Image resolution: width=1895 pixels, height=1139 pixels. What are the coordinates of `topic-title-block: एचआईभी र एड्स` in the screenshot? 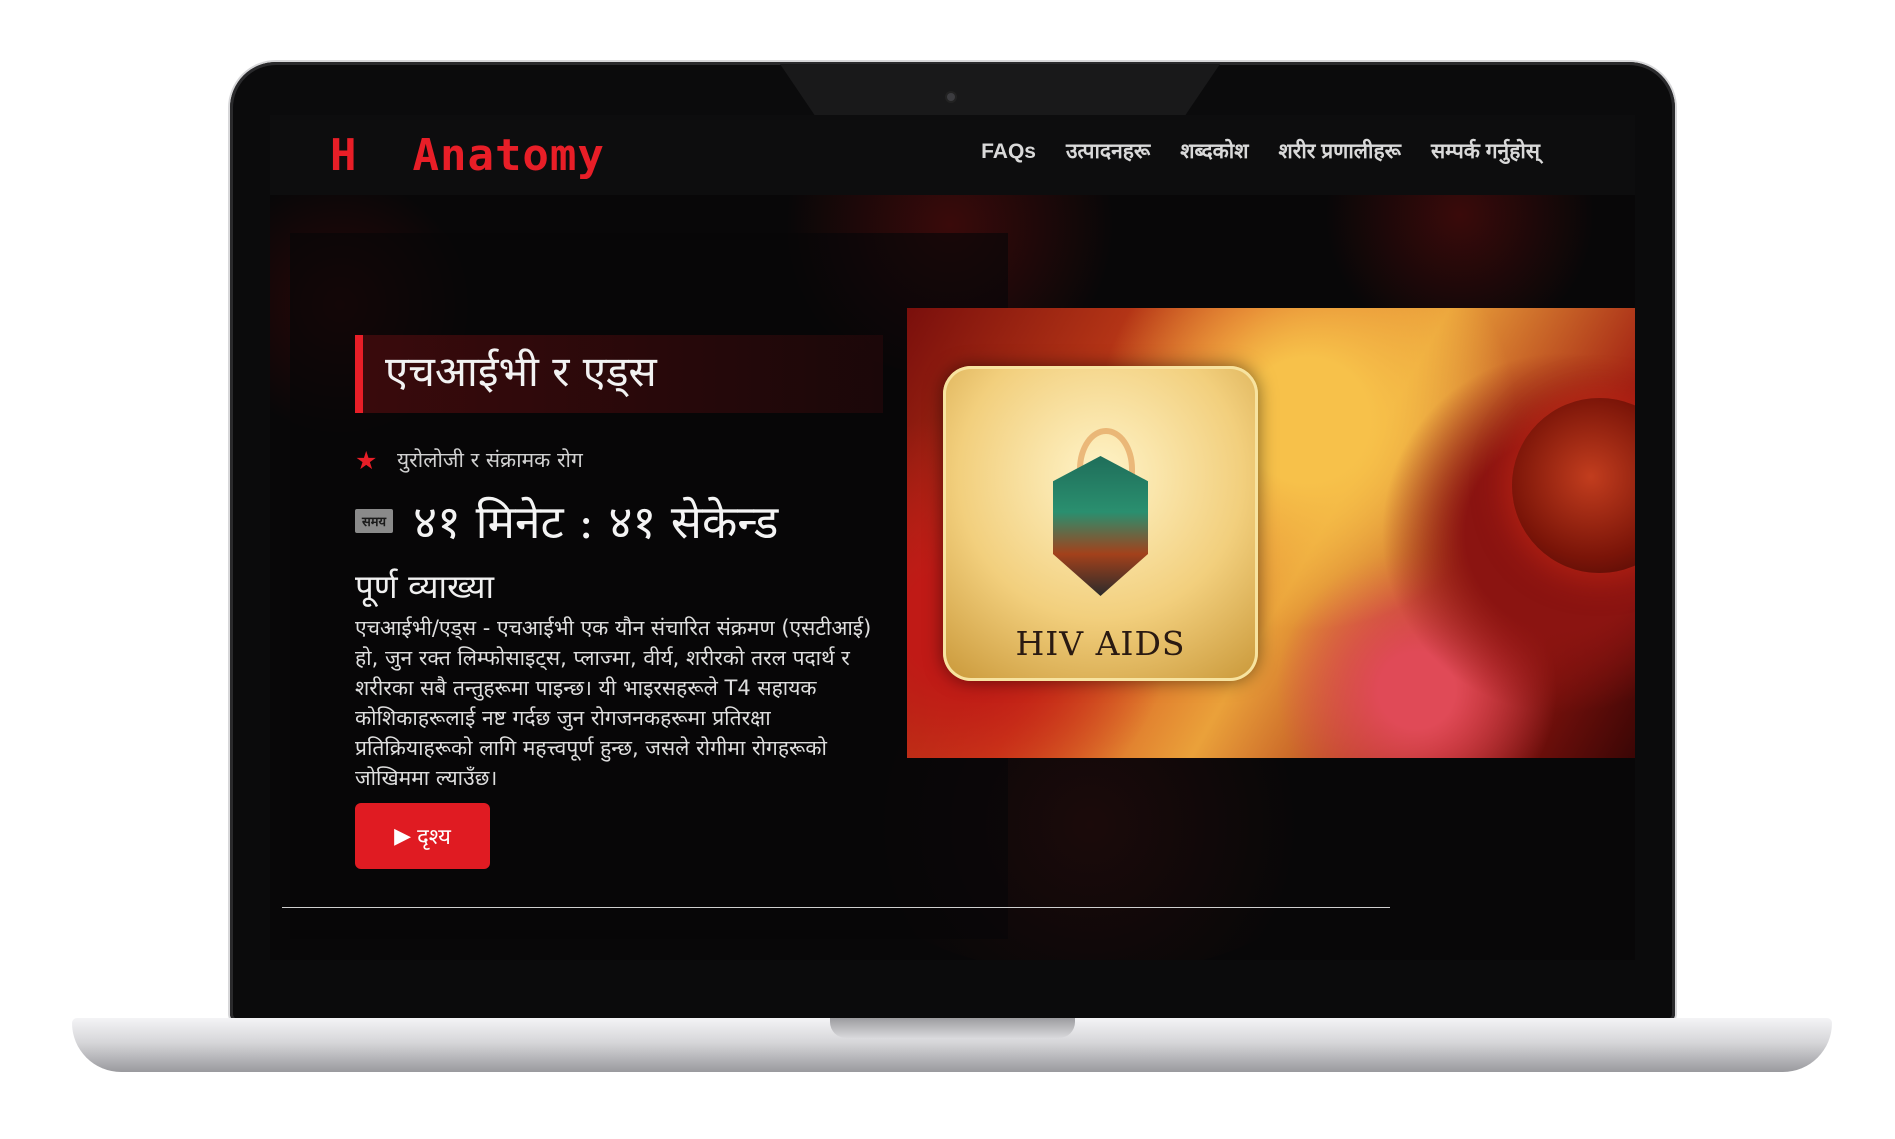 It's located at (619, 374).